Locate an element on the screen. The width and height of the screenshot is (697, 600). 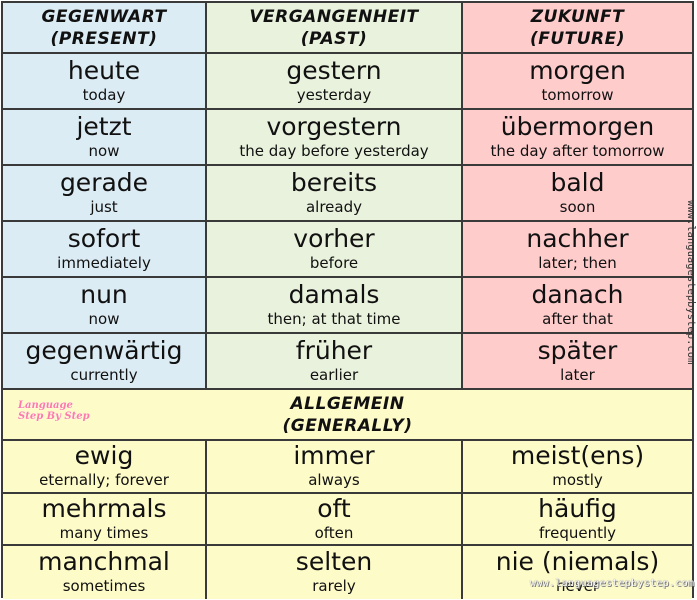
general-header: ALLGEMEIN (GENERALLY) is located at coordinates (347, 415).